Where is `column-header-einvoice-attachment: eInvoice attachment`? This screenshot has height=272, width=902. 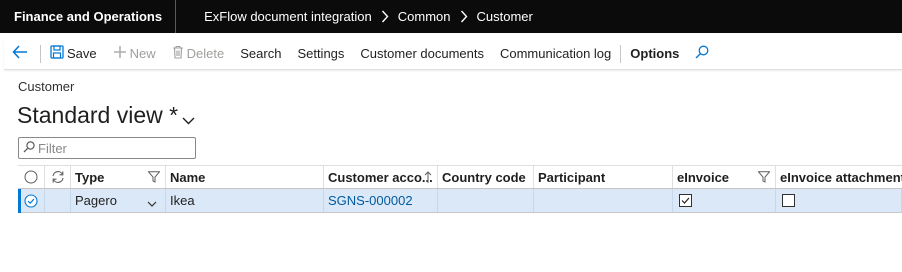 column-header-einvoice-attachment: eInvoice attachment is located at coordinates (839, 177).